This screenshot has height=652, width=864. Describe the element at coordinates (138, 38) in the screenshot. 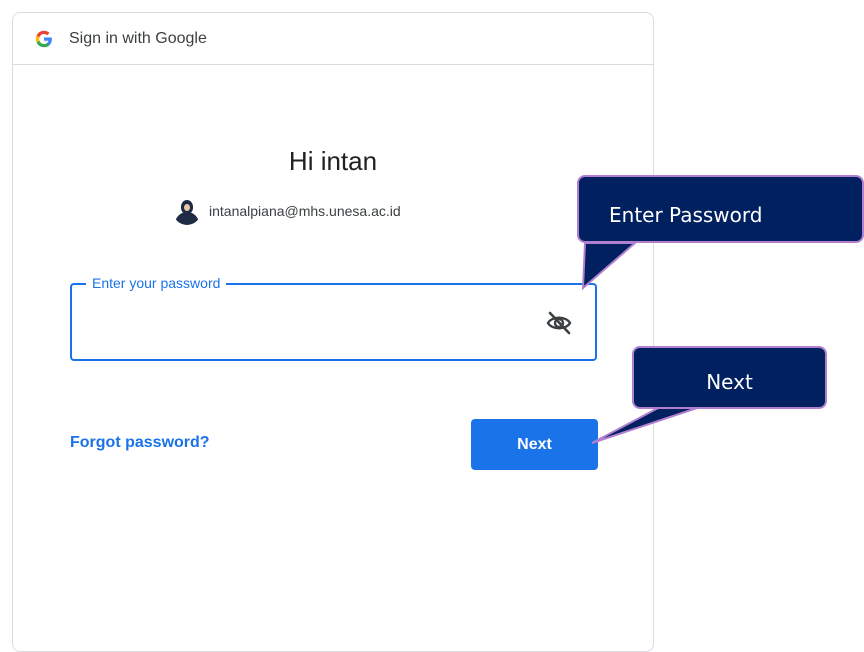

I see `header-title: Sign in with Google` at that location.